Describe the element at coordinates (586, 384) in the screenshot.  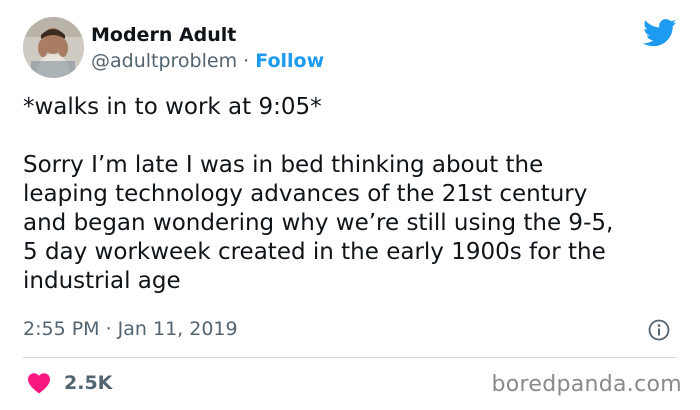
I see `watermark: boredpanda.com` at that location.